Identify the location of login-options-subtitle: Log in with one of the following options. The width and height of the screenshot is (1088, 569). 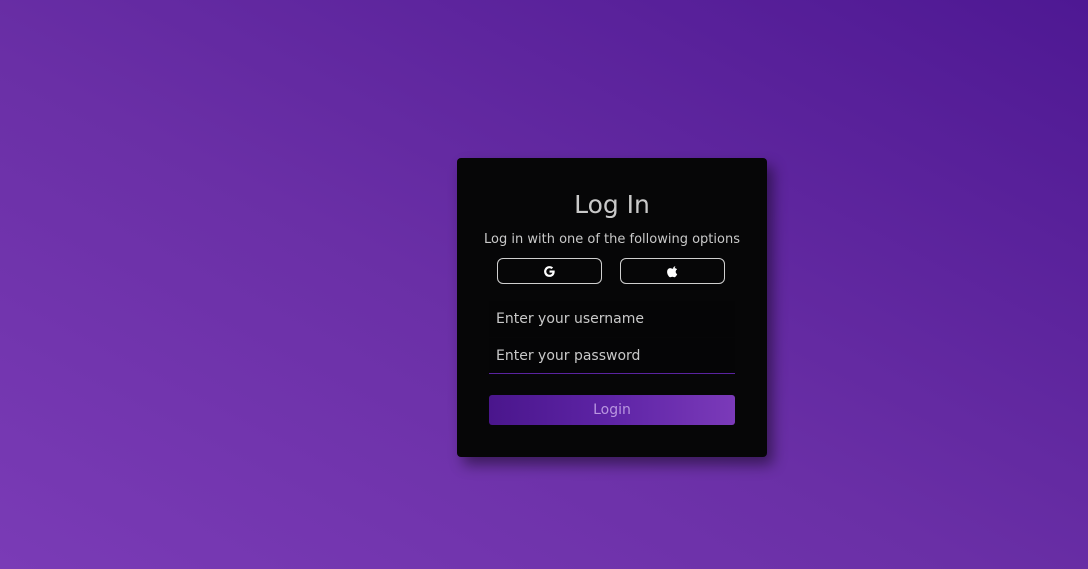
(612, 239).